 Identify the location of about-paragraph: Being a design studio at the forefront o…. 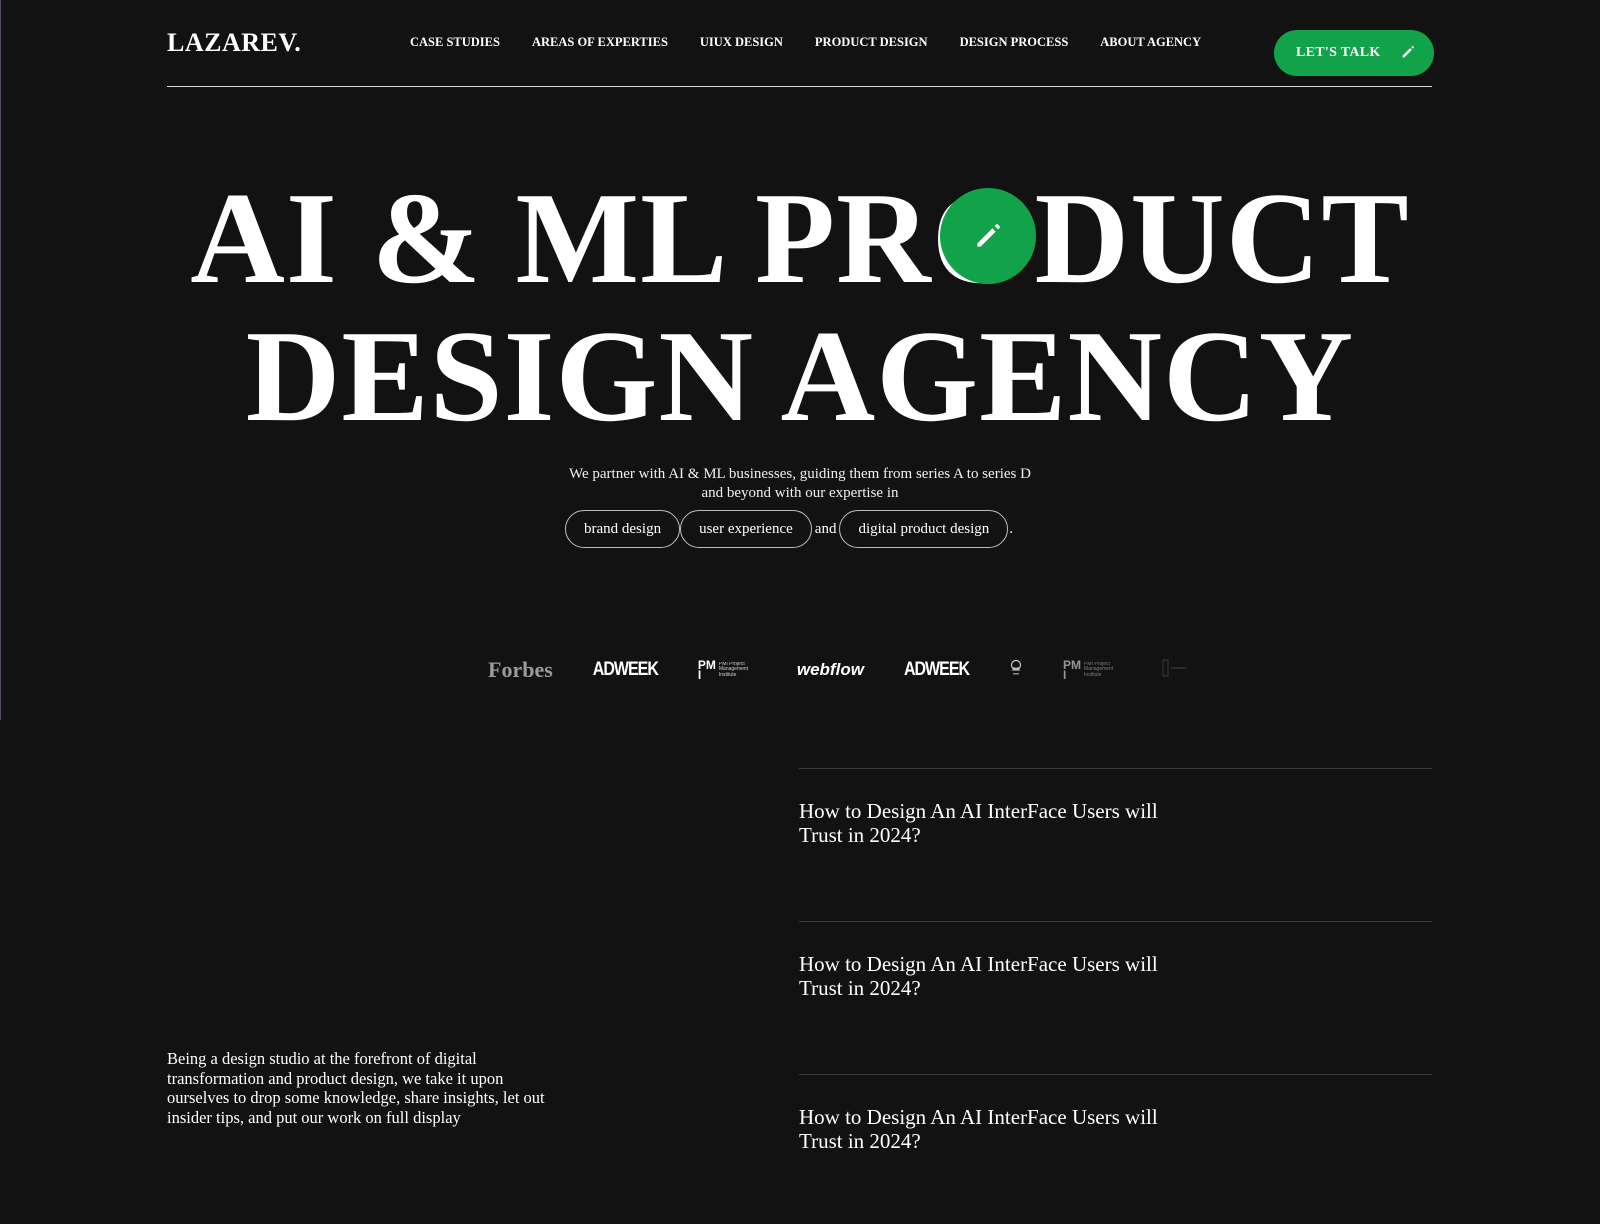
(356, 1088).